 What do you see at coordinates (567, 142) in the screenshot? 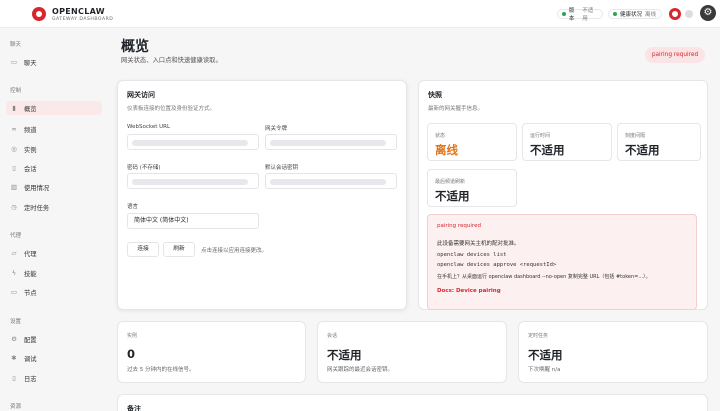
I see `uptime-stat: 运行时间 不适用` at bounding box center [567, 142].